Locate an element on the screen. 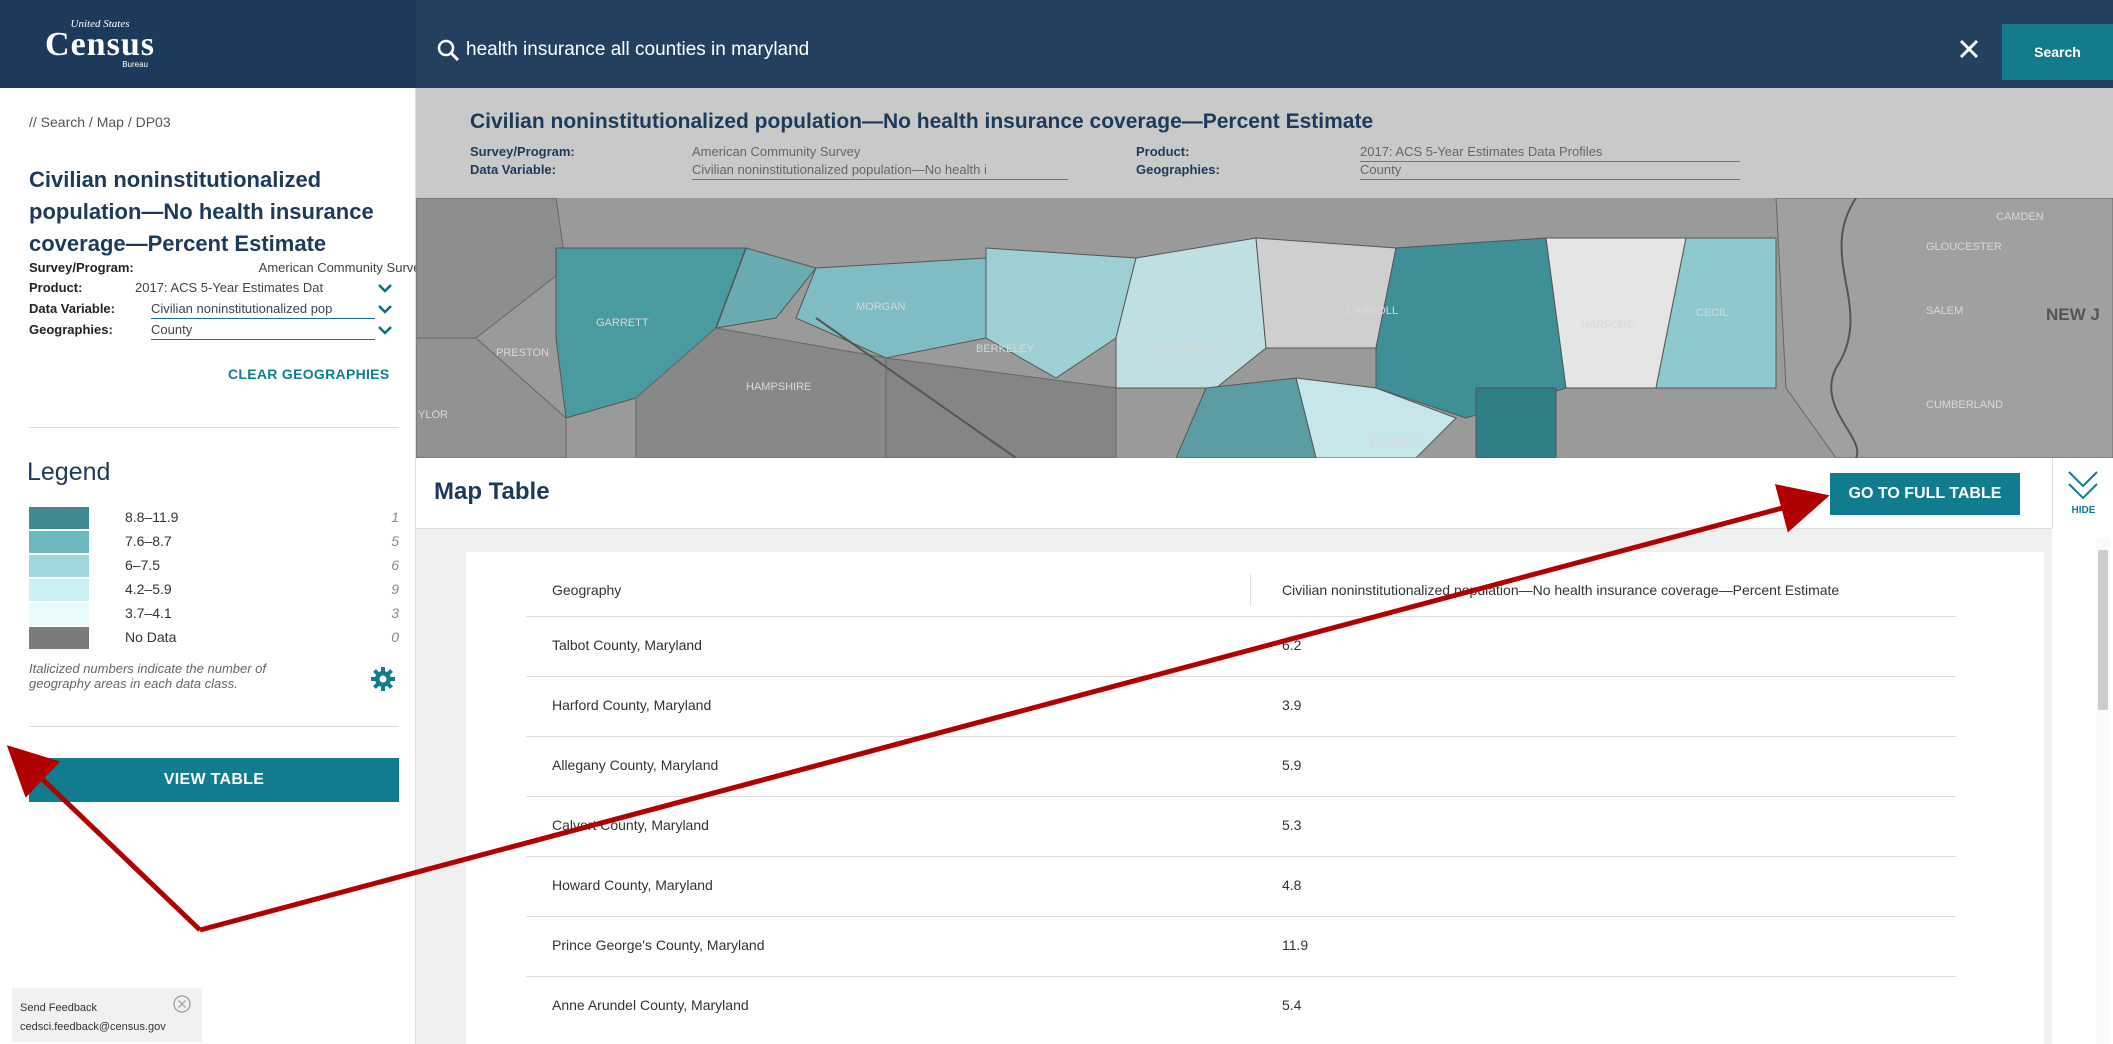 The width and height of the screenshot is (2113, 1044). hide-toggle: HIDE is located at coordinates (2082, 493).